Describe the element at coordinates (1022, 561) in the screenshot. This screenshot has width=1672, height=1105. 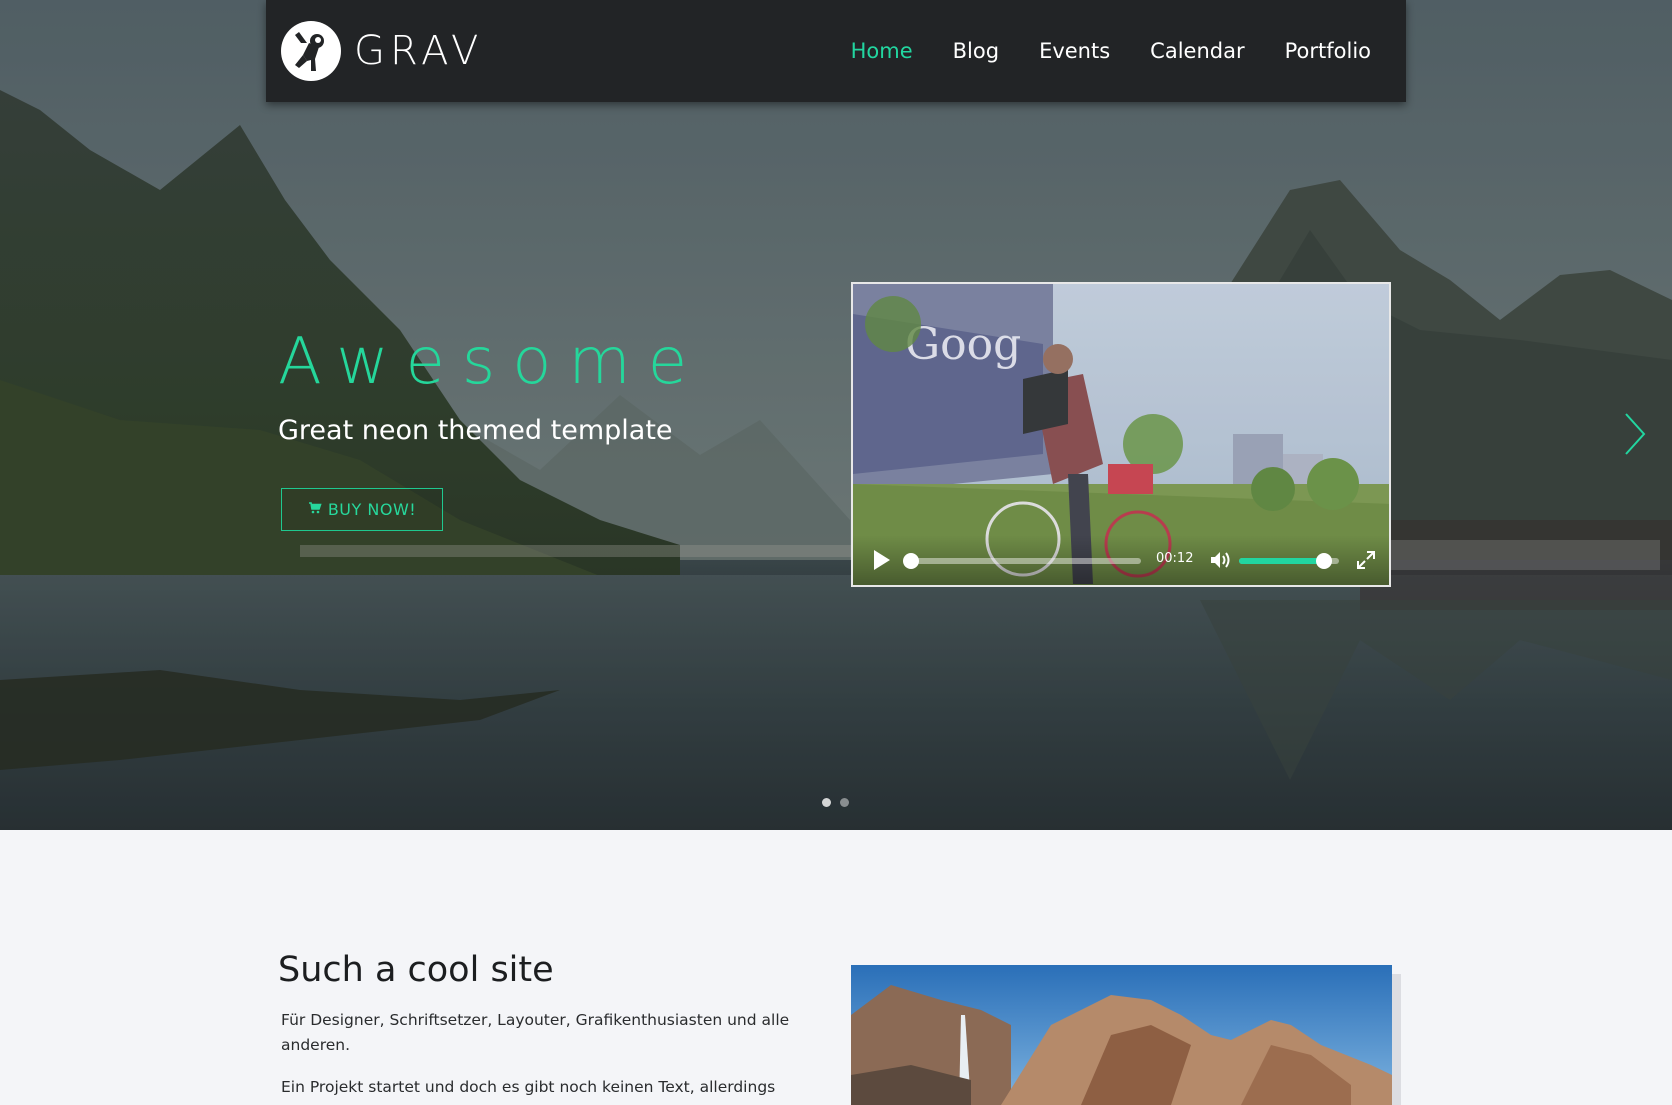
I see `video-progress-bar` at that location.